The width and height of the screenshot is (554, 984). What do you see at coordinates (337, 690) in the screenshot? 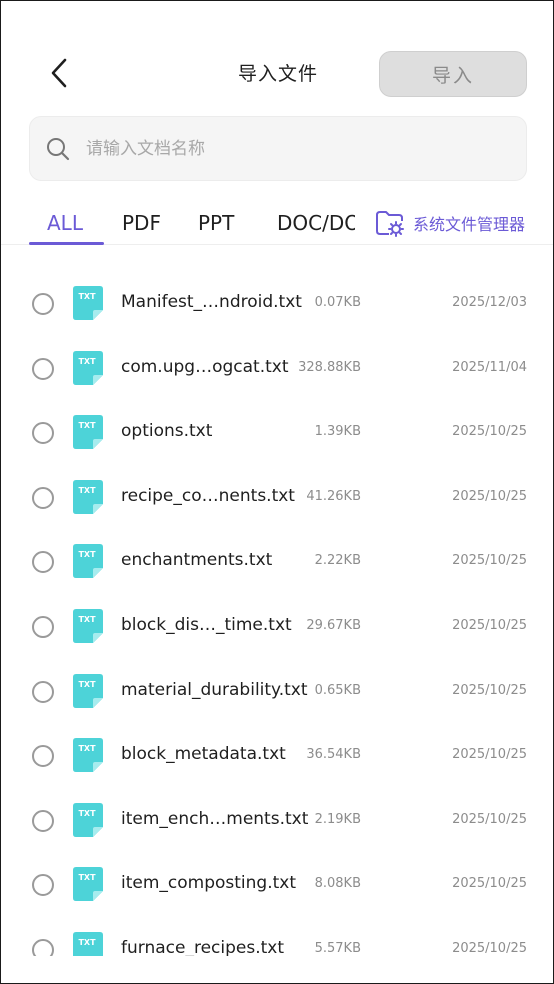
I see `file-size: 0.65KB` at bounding box center [337, 690].